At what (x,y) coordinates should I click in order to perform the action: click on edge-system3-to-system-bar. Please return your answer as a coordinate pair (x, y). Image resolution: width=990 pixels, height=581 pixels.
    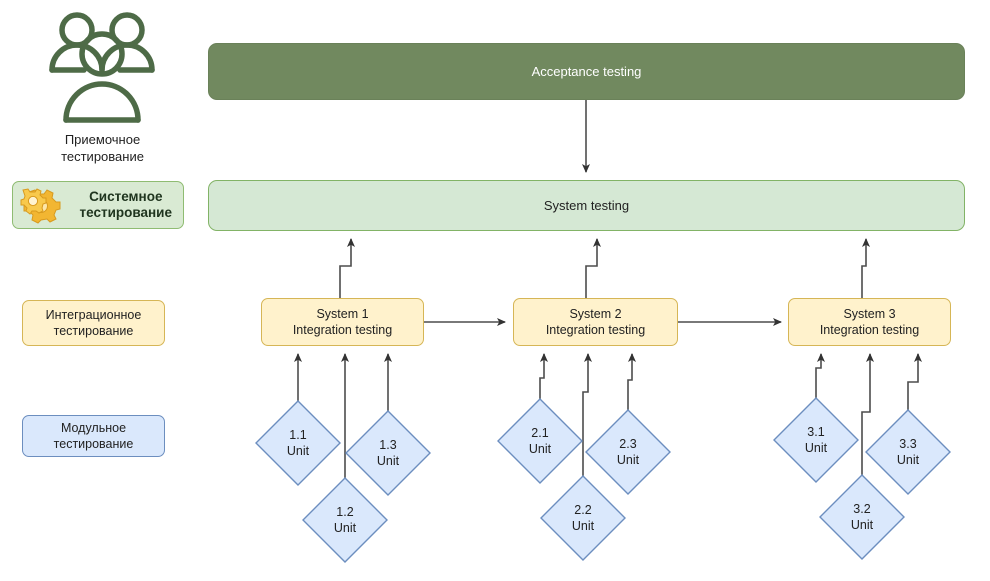
    Looking at the image, I should click on (865, 268).